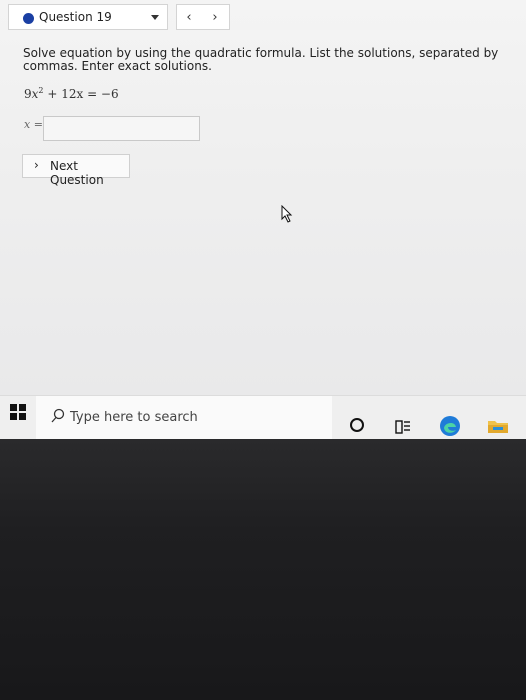  What do you see at coordinates (155, 17) in the screenshot?
I see `dropdown-caret-icon` at bounding box center [155, 17].